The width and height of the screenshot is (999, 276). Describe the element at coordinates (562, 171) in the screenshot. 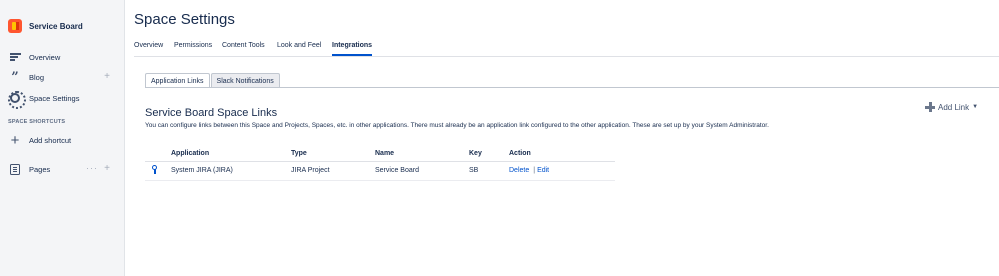

I see `cell-action: Delete | Edit` at that location.